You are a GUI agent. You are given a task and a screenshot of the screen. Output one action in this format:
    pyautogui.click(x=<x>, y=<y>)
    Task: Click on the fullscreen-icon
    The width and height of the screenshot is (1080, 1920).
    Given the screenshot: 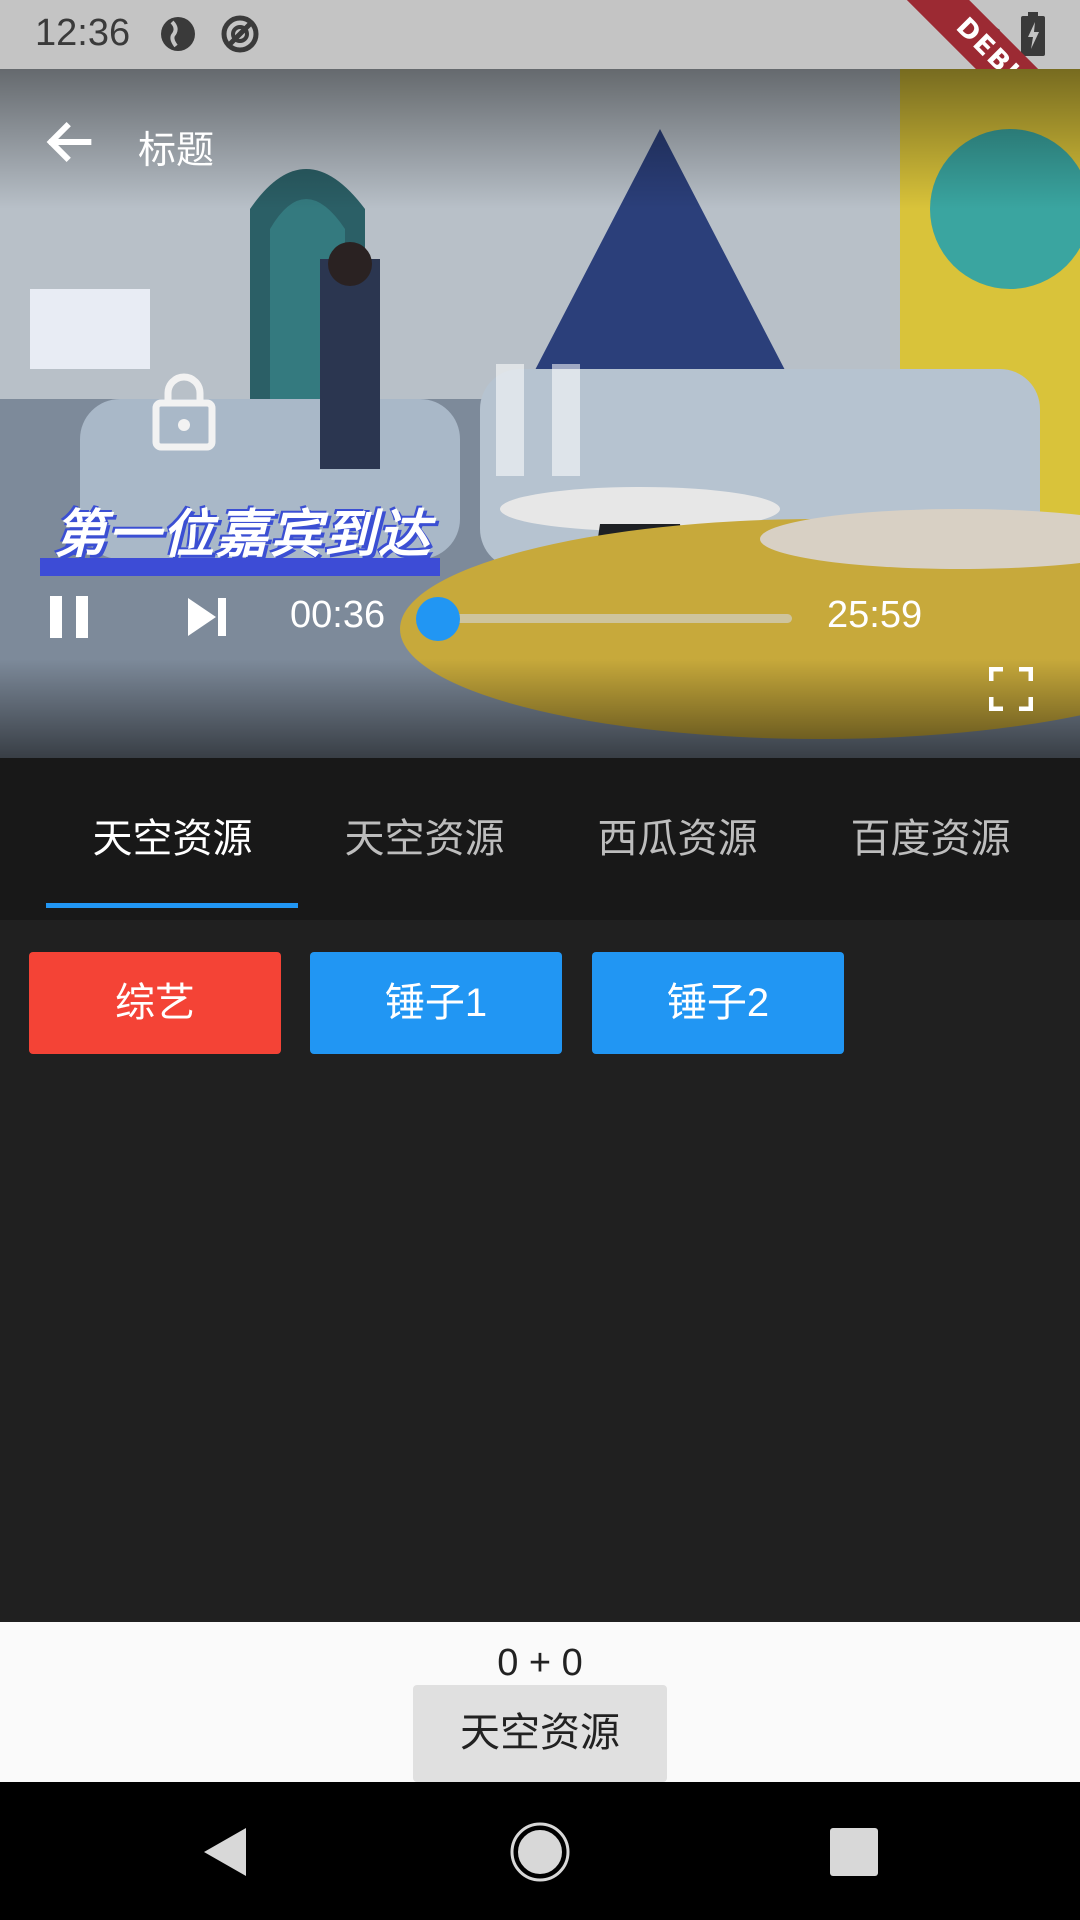 What is the action you would take?
    pyautogui.click(x=1011, y=689)
    